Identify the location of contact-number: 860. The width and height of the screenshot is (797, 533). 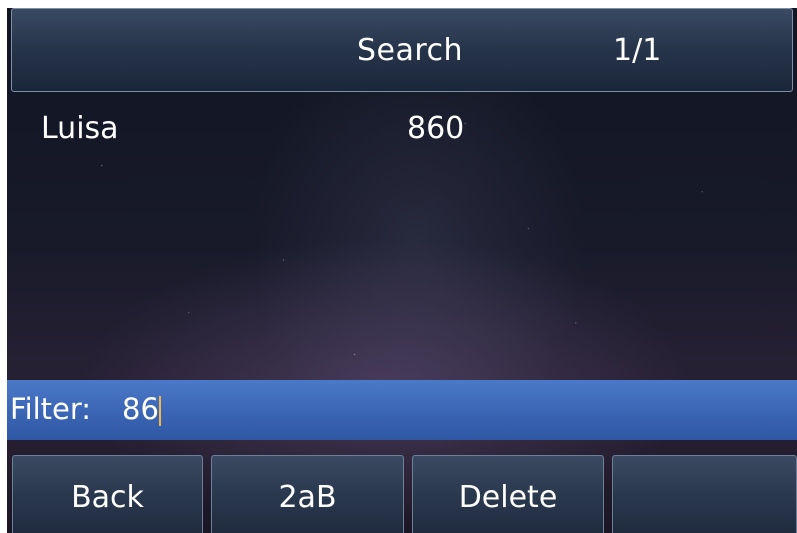
(436, 128).